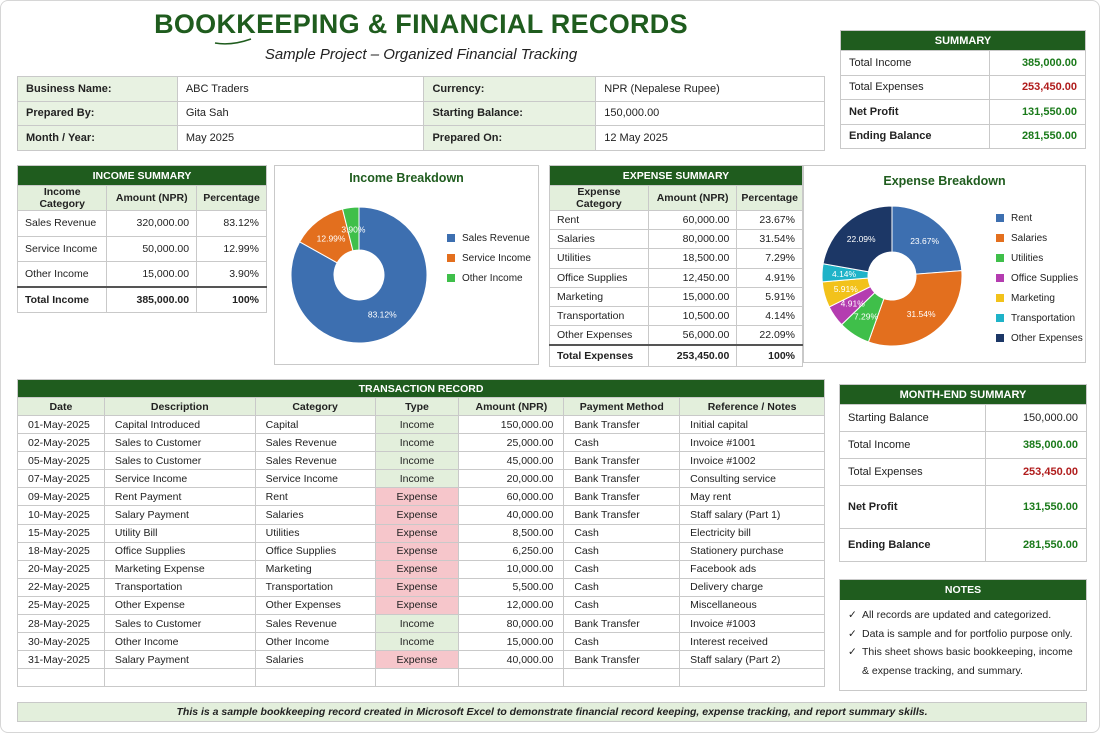  What do you see at coordinates (315, 587) in the screenshot?
I see `cell: Transportation` at bounding box center [315, 587].